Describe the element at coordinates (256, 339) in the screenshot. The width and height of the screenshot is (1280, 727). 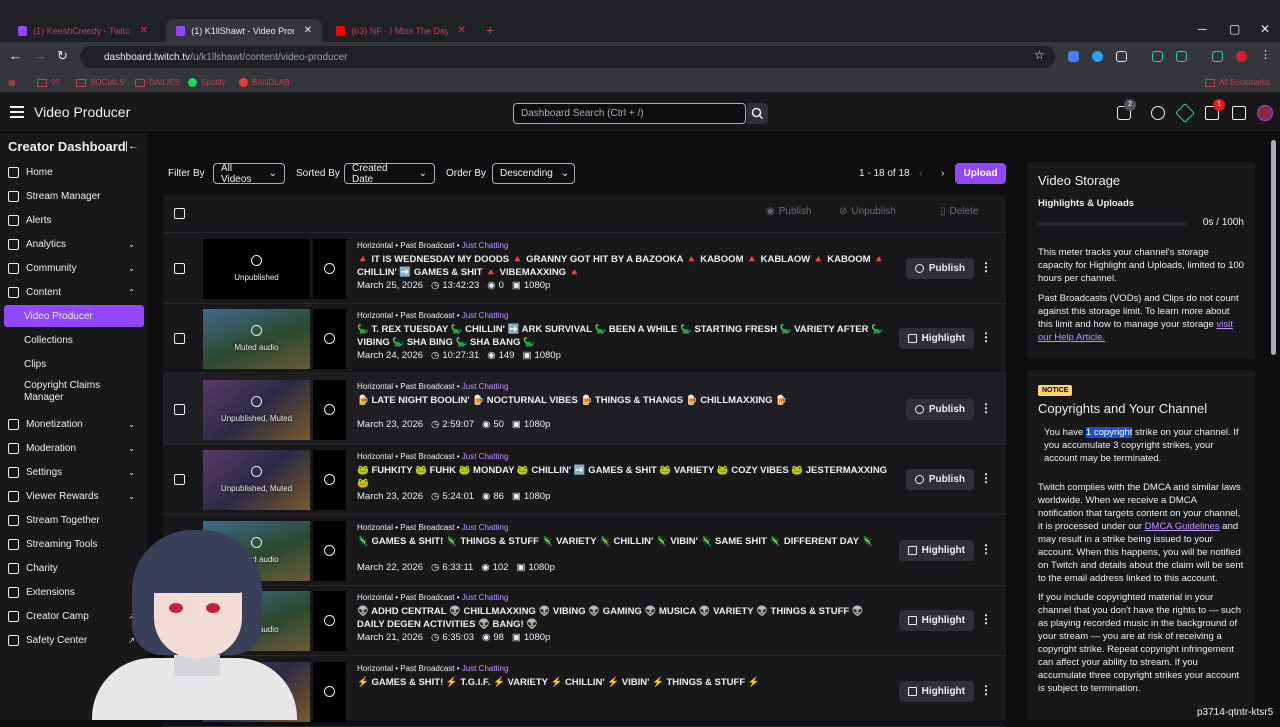
I see `video-thumbnail: Muted audio` at that location.